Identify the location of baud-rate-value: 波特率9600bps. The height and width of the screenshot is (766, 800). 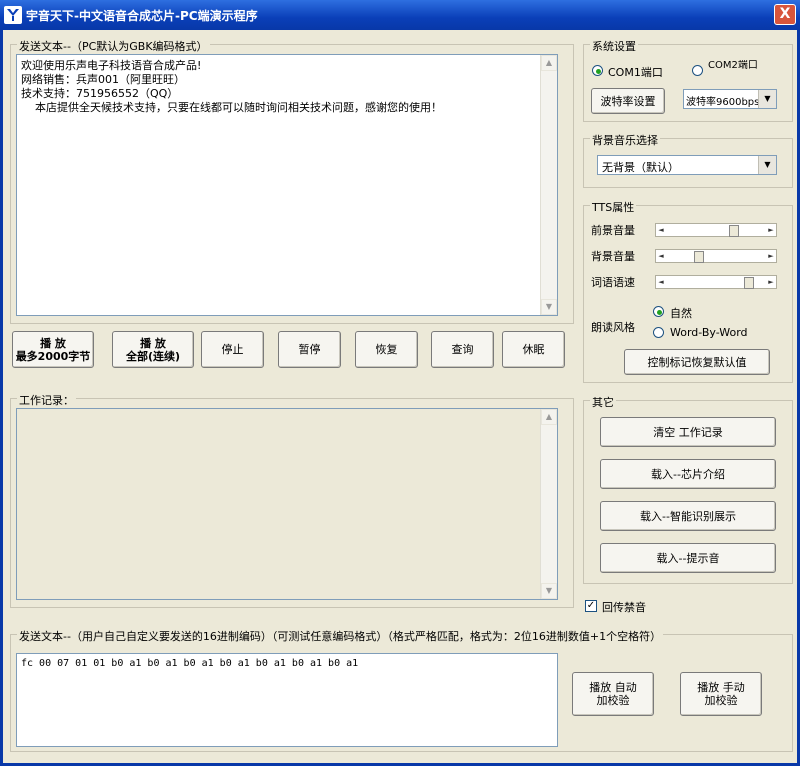
(723, 102).